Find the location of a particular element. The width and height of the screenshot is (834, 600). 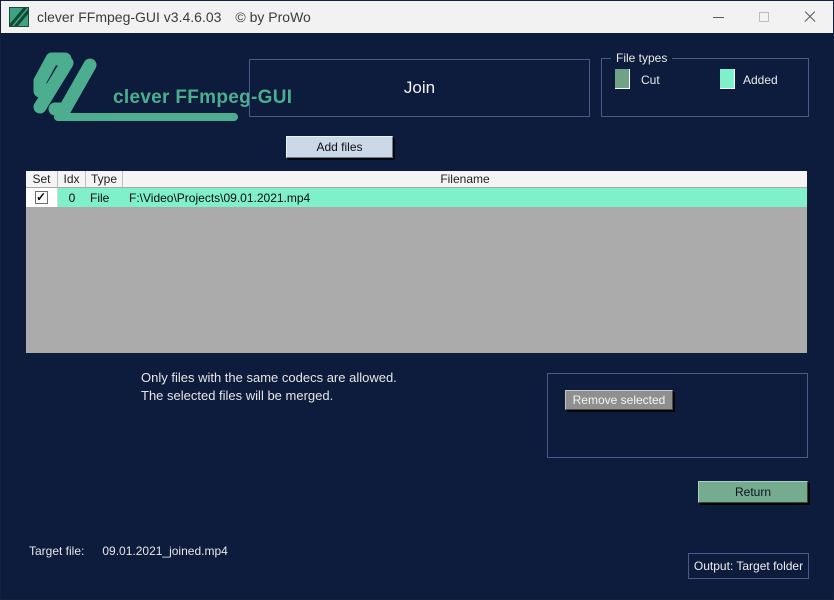

row-set-cell is located at coordinates (42, 197).